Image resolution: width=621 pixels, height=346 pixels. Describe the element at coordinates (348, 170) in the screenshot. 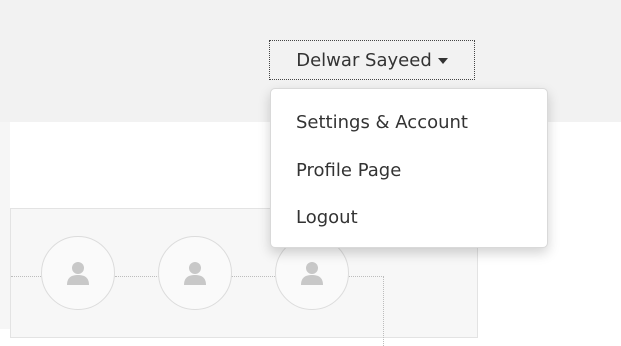

I see `menu-item-profile-page: Profile Page` at that location.